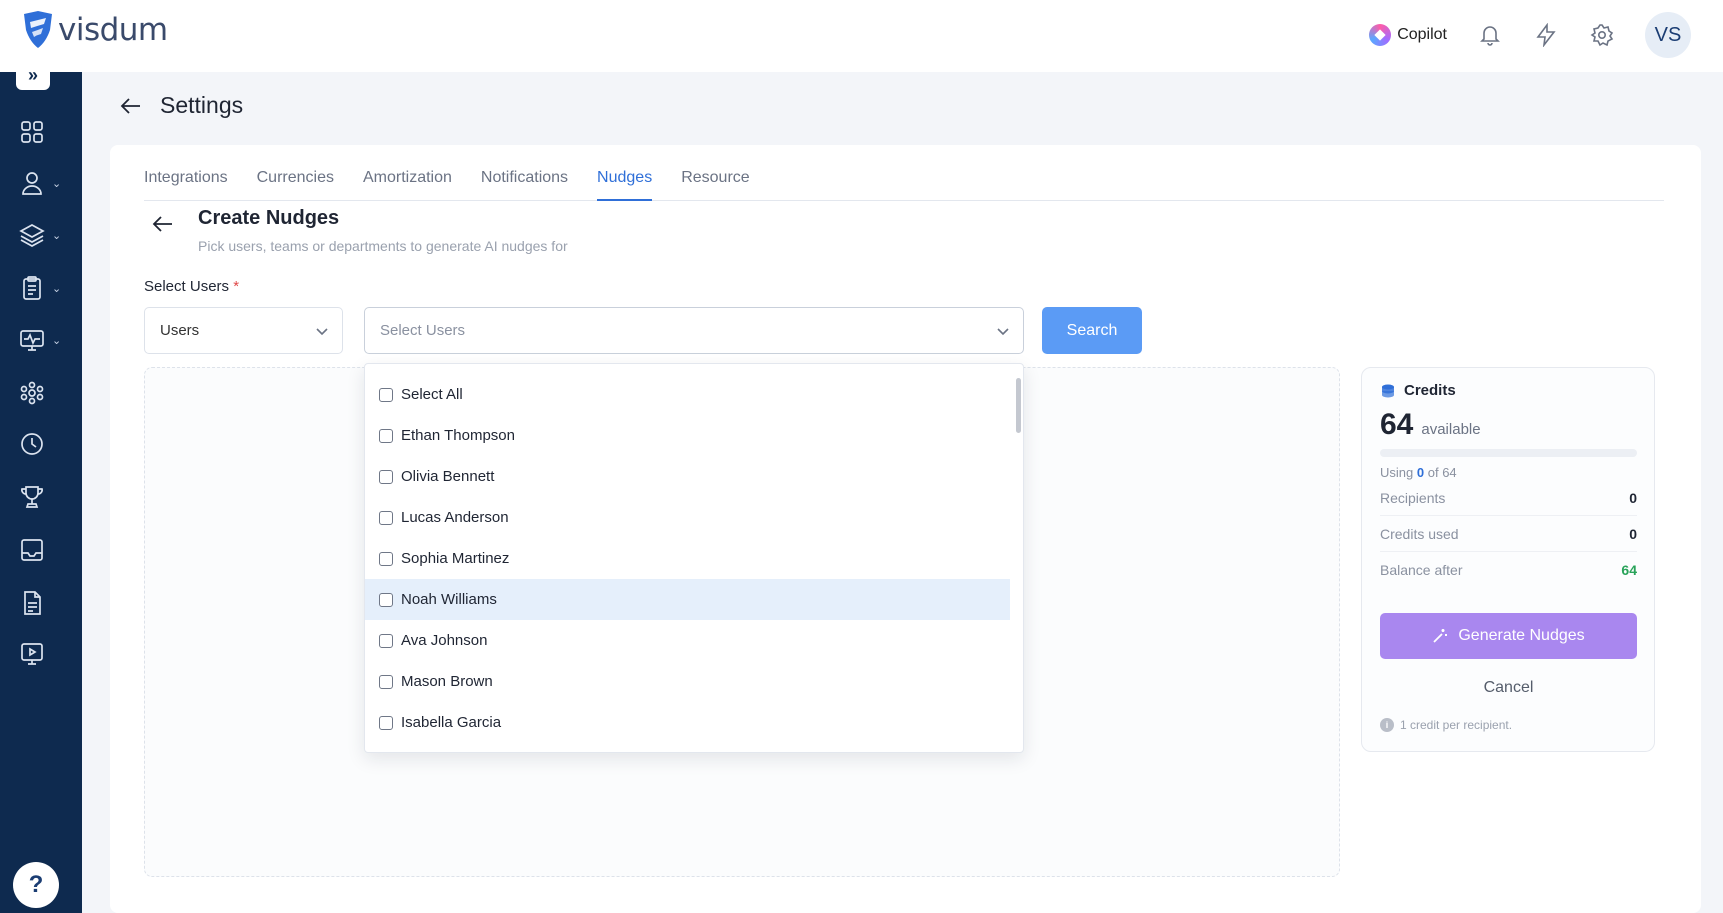 The height and width of the screenshot is (913, 1723). Describe the element at coordinates (33, 75) in the screenshot. I see `double-chevron-right-icon: »` at that location.